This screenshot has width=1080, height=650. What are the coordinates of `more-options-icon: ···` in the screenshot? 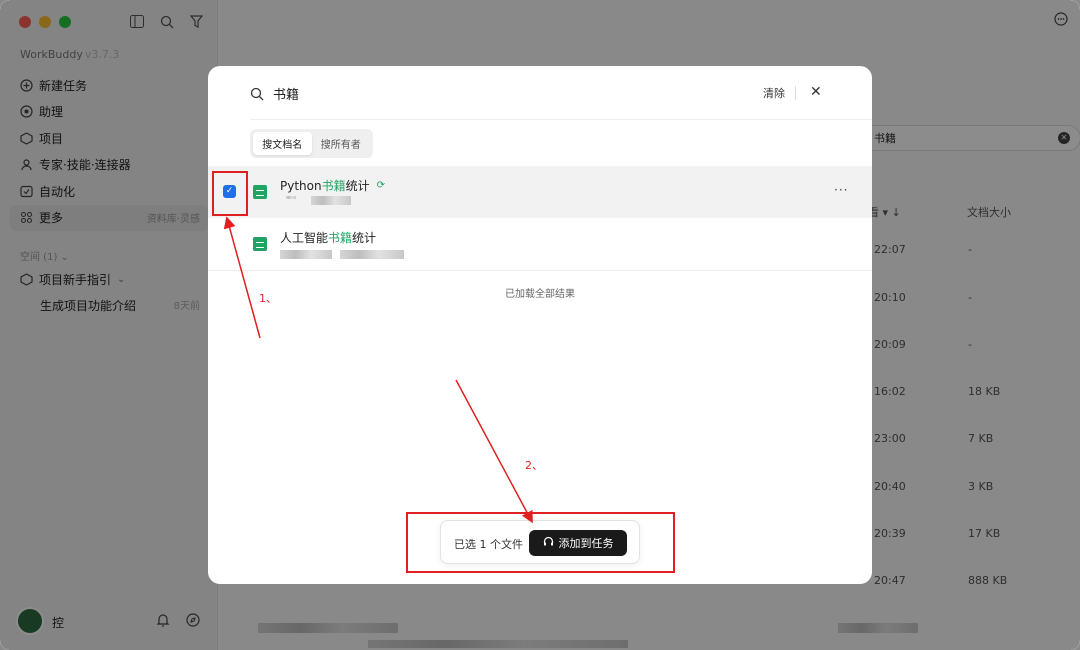 It's located at (841, 190).